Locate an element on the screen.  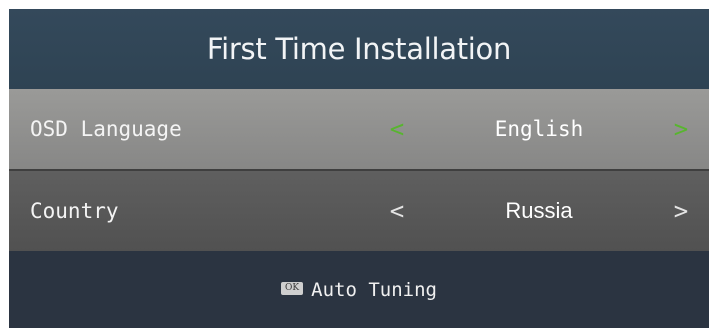
country-value: Russia is located at coordinates (539, 210).